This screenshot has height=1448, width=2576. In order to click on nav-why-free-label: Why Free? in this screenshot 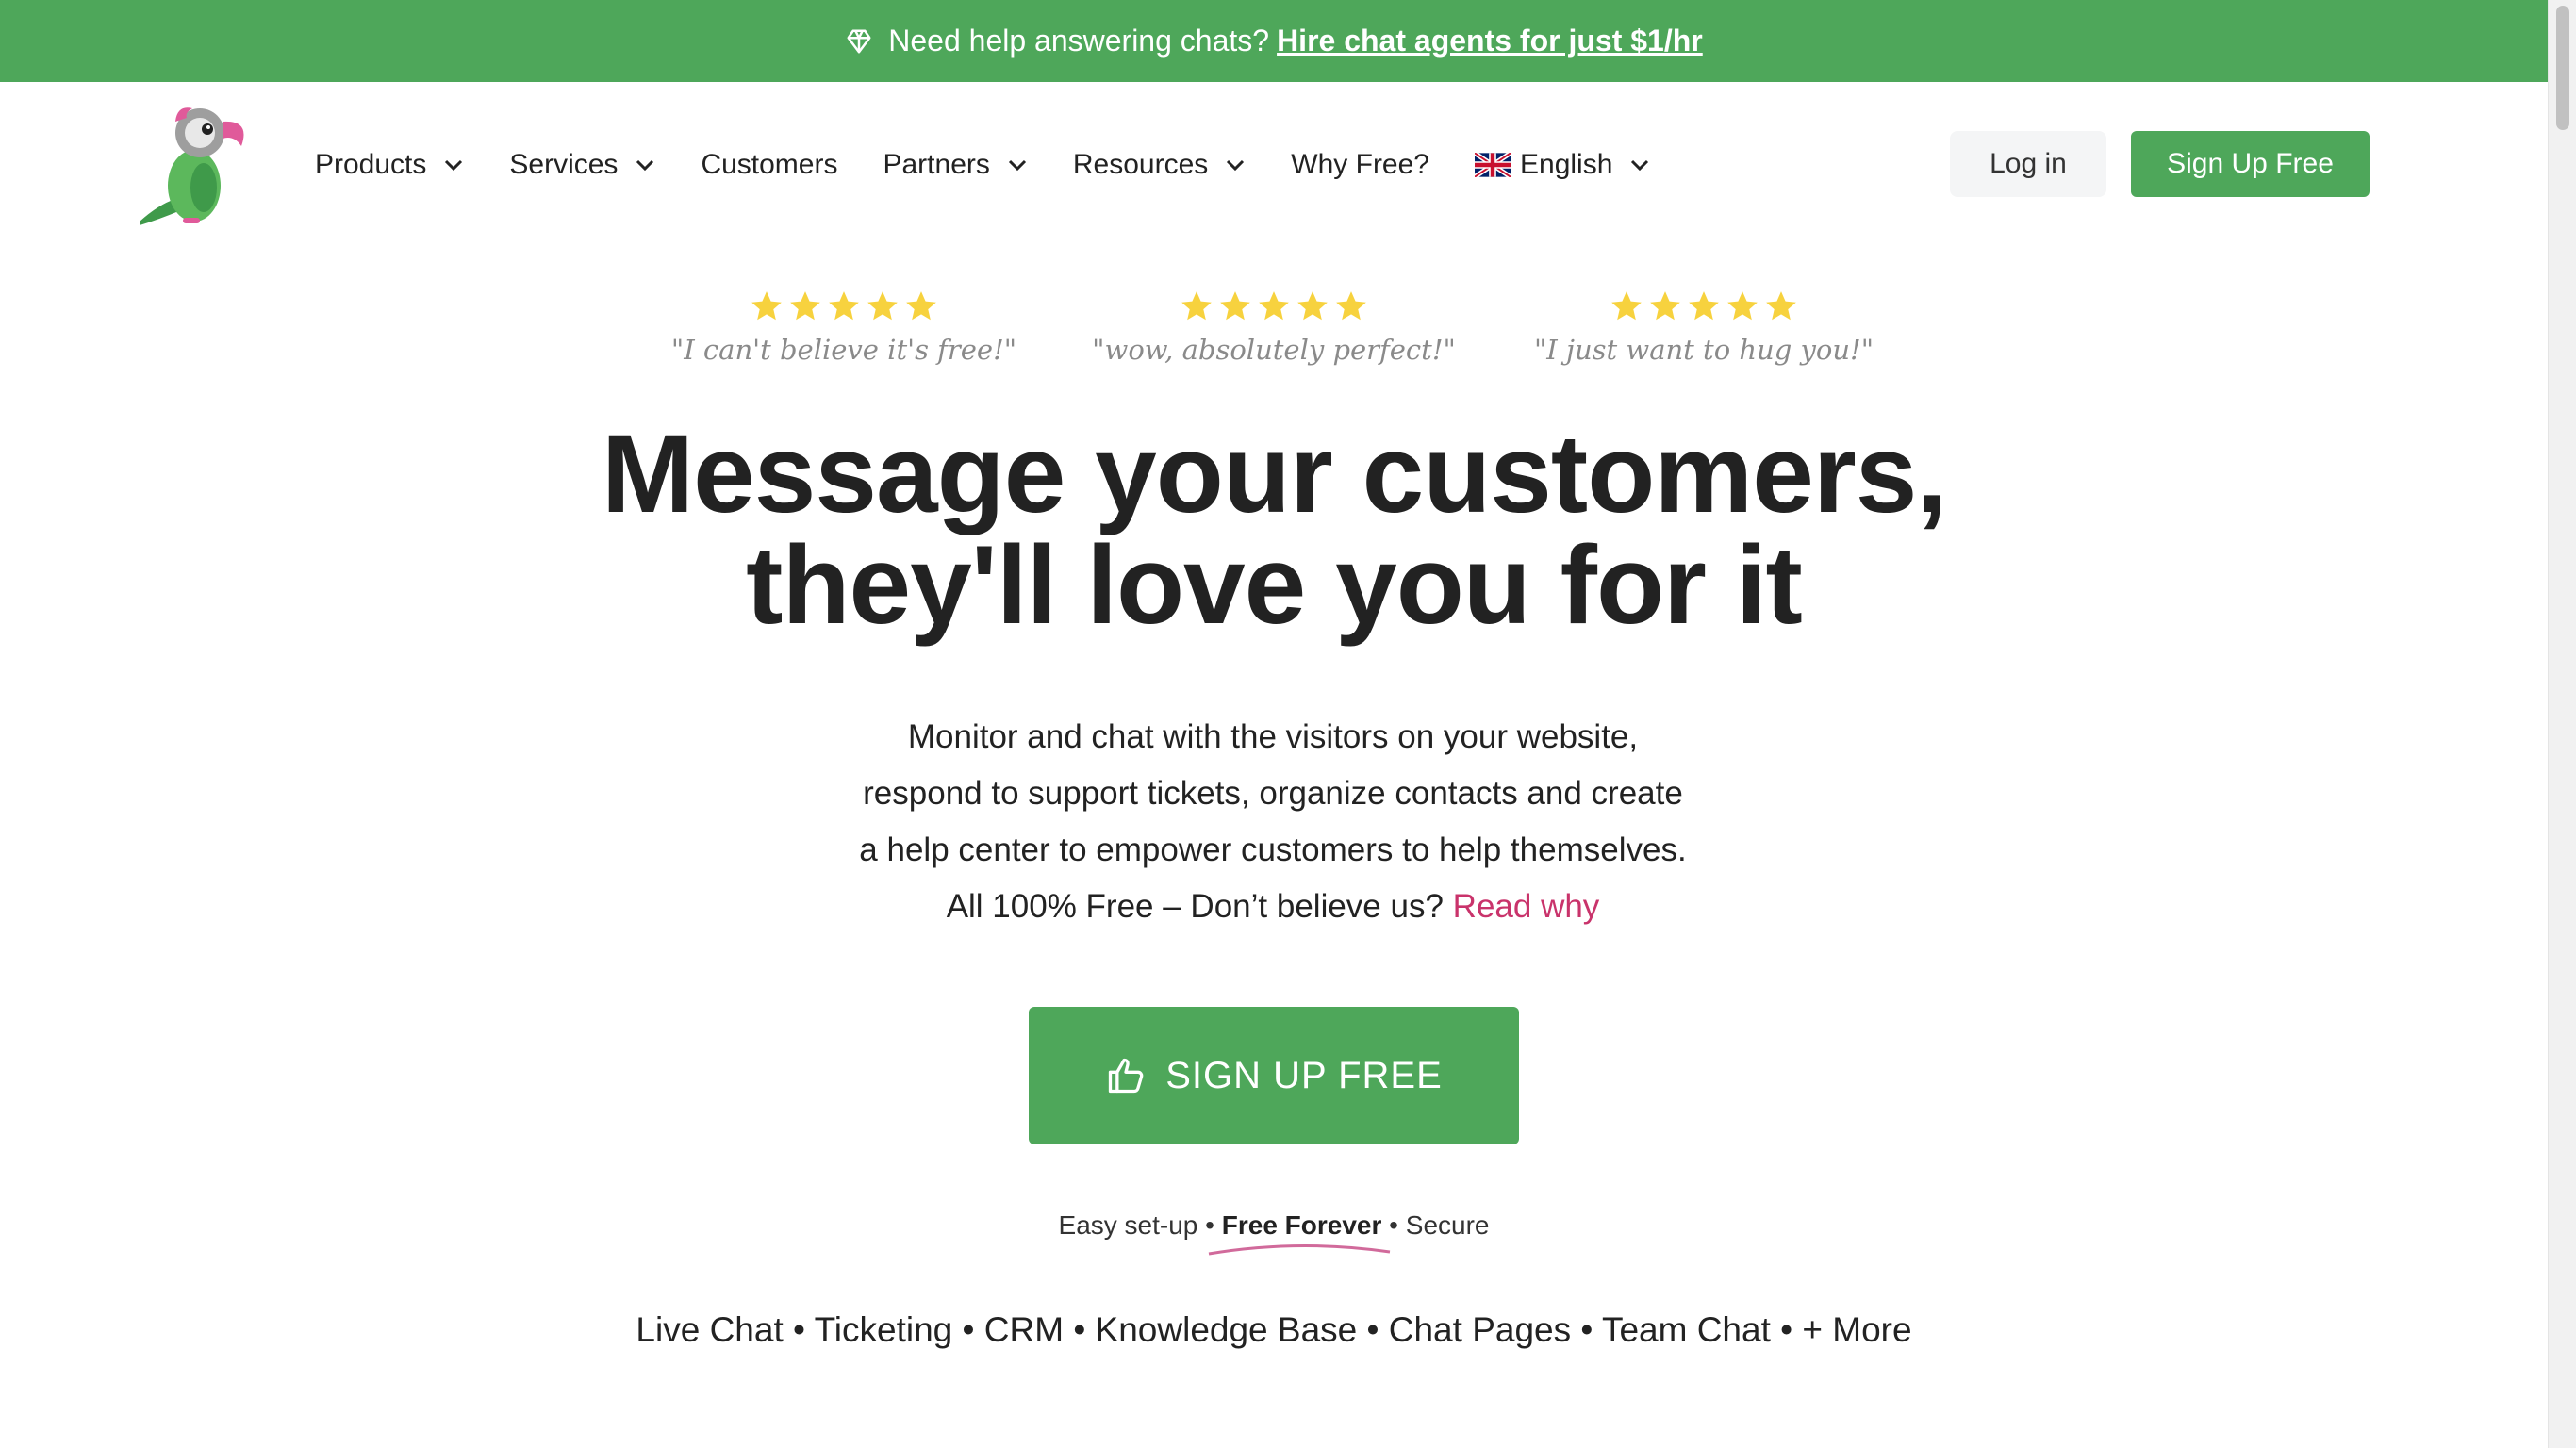, I will do `click(1360, 164)`.